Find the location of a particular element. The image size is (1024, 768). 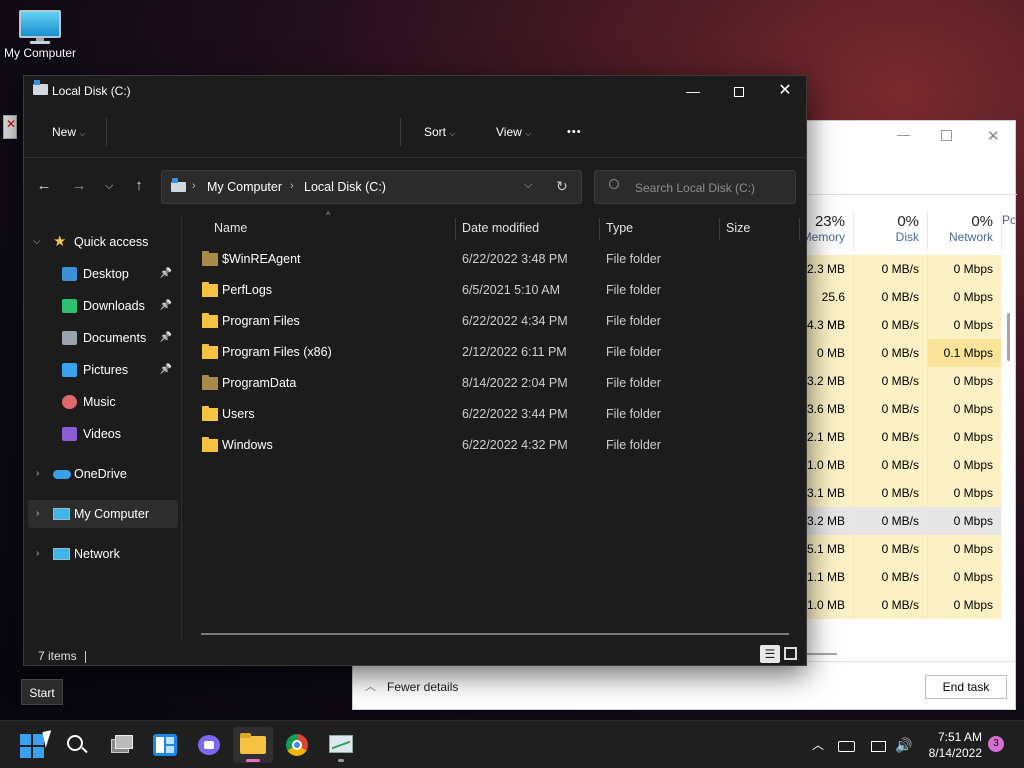

vertical-scrollbar is located at coordinates (1008, 337).